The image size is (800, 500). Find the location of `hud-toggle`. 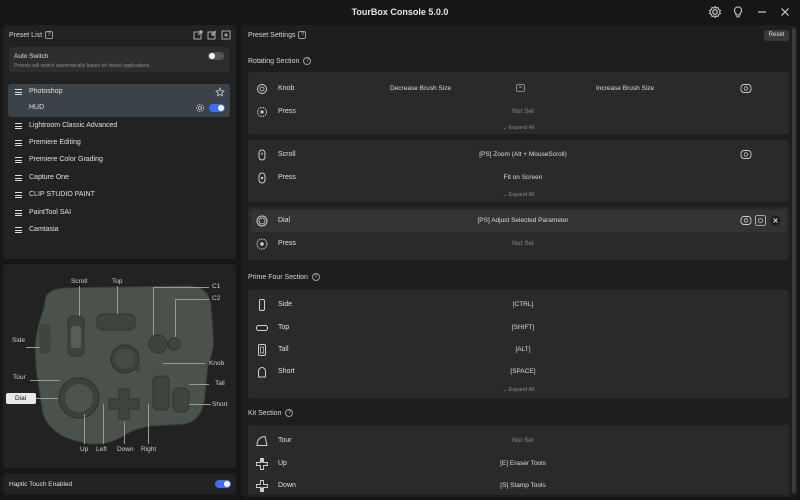

hud-toggle is located at coordinates (217, 108).